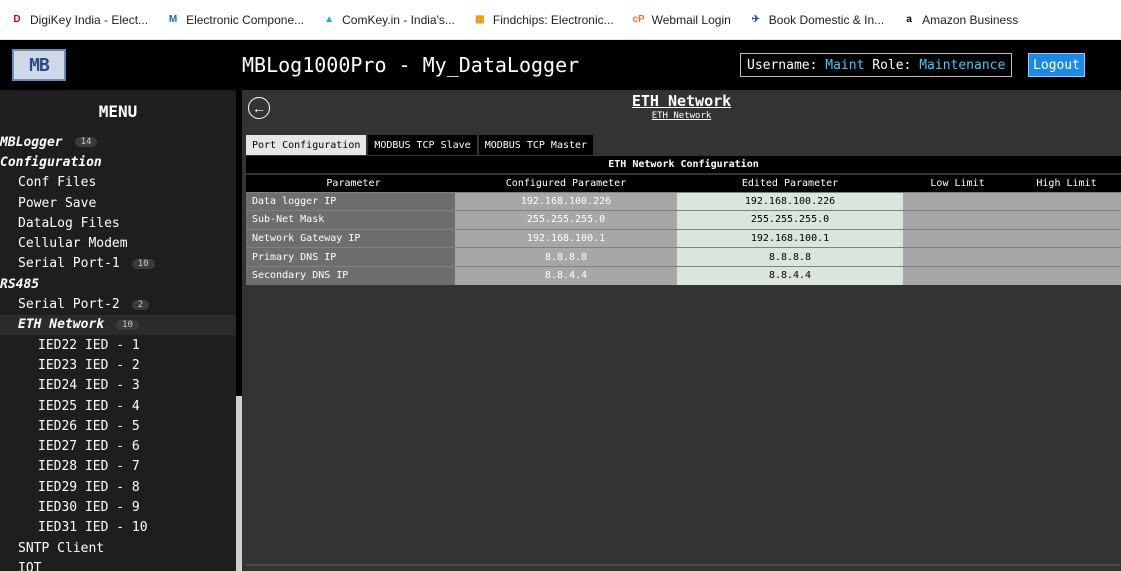  I want to click on sidebar-item: MBLogger 14, so click(118, 142).